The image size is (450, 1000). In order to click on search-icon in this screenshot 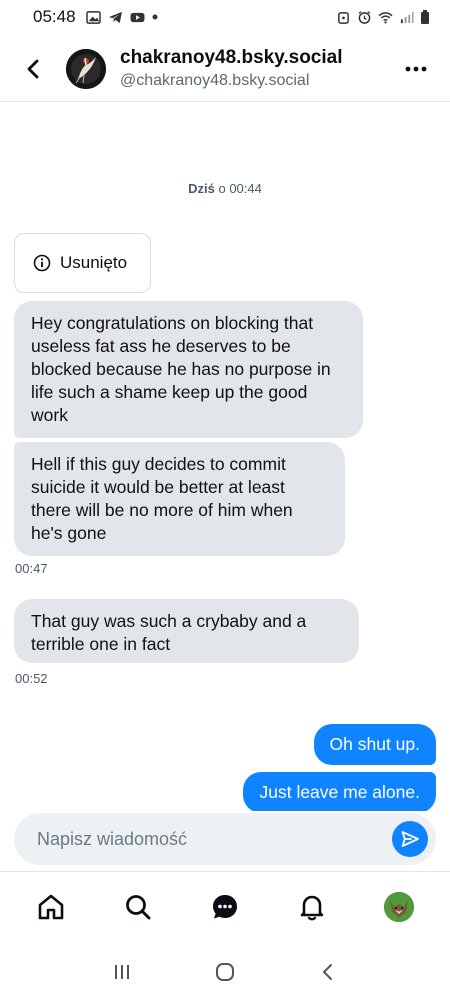, I will do `click(138, 906)`.